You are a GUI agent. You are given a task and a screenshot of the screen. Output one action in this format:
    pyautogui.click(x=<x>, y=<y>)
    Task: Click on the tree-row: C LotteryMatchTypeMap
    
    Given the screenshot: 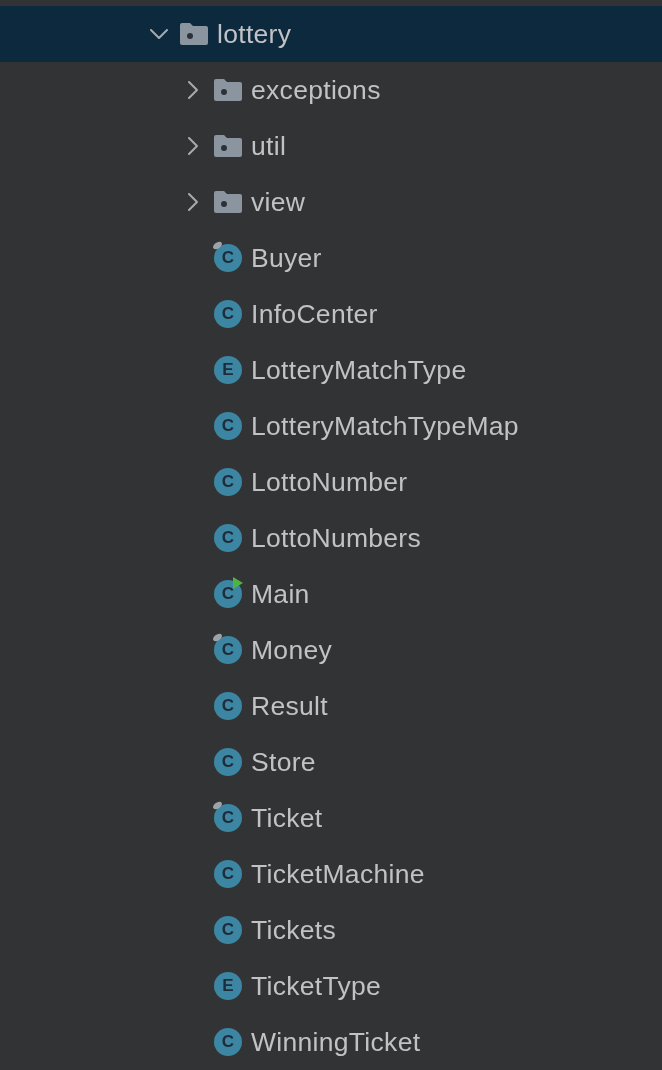 What is the action you would take?
    pyautogui.click(x=331, y=426)
    